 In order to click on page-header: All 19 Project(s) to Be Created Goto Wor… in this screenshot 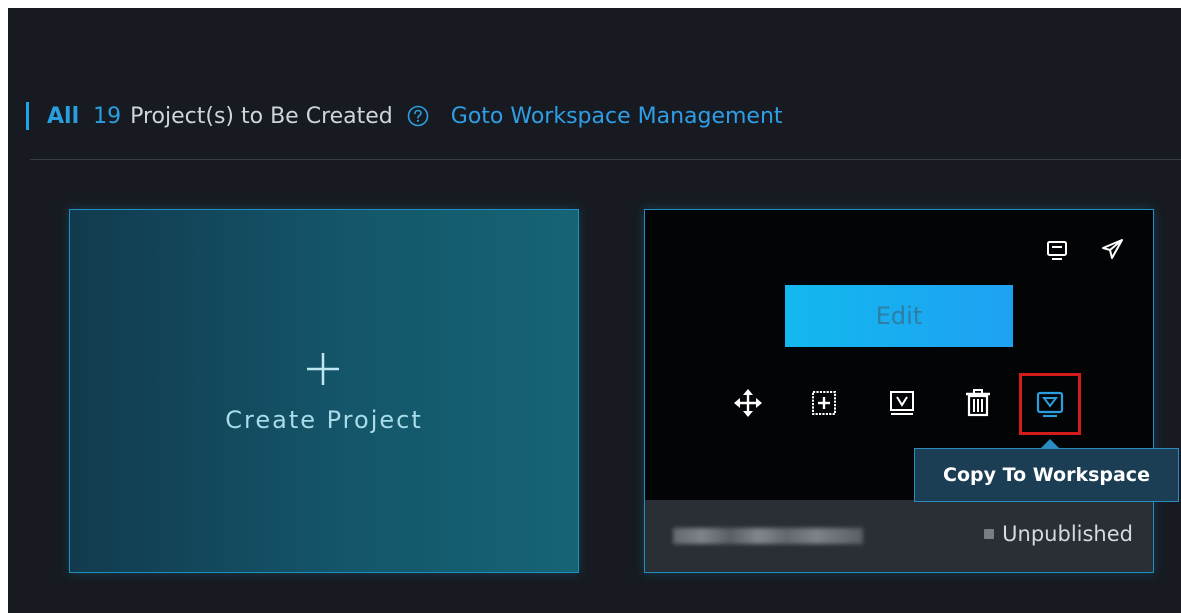, I will do `click(404, 116)`.